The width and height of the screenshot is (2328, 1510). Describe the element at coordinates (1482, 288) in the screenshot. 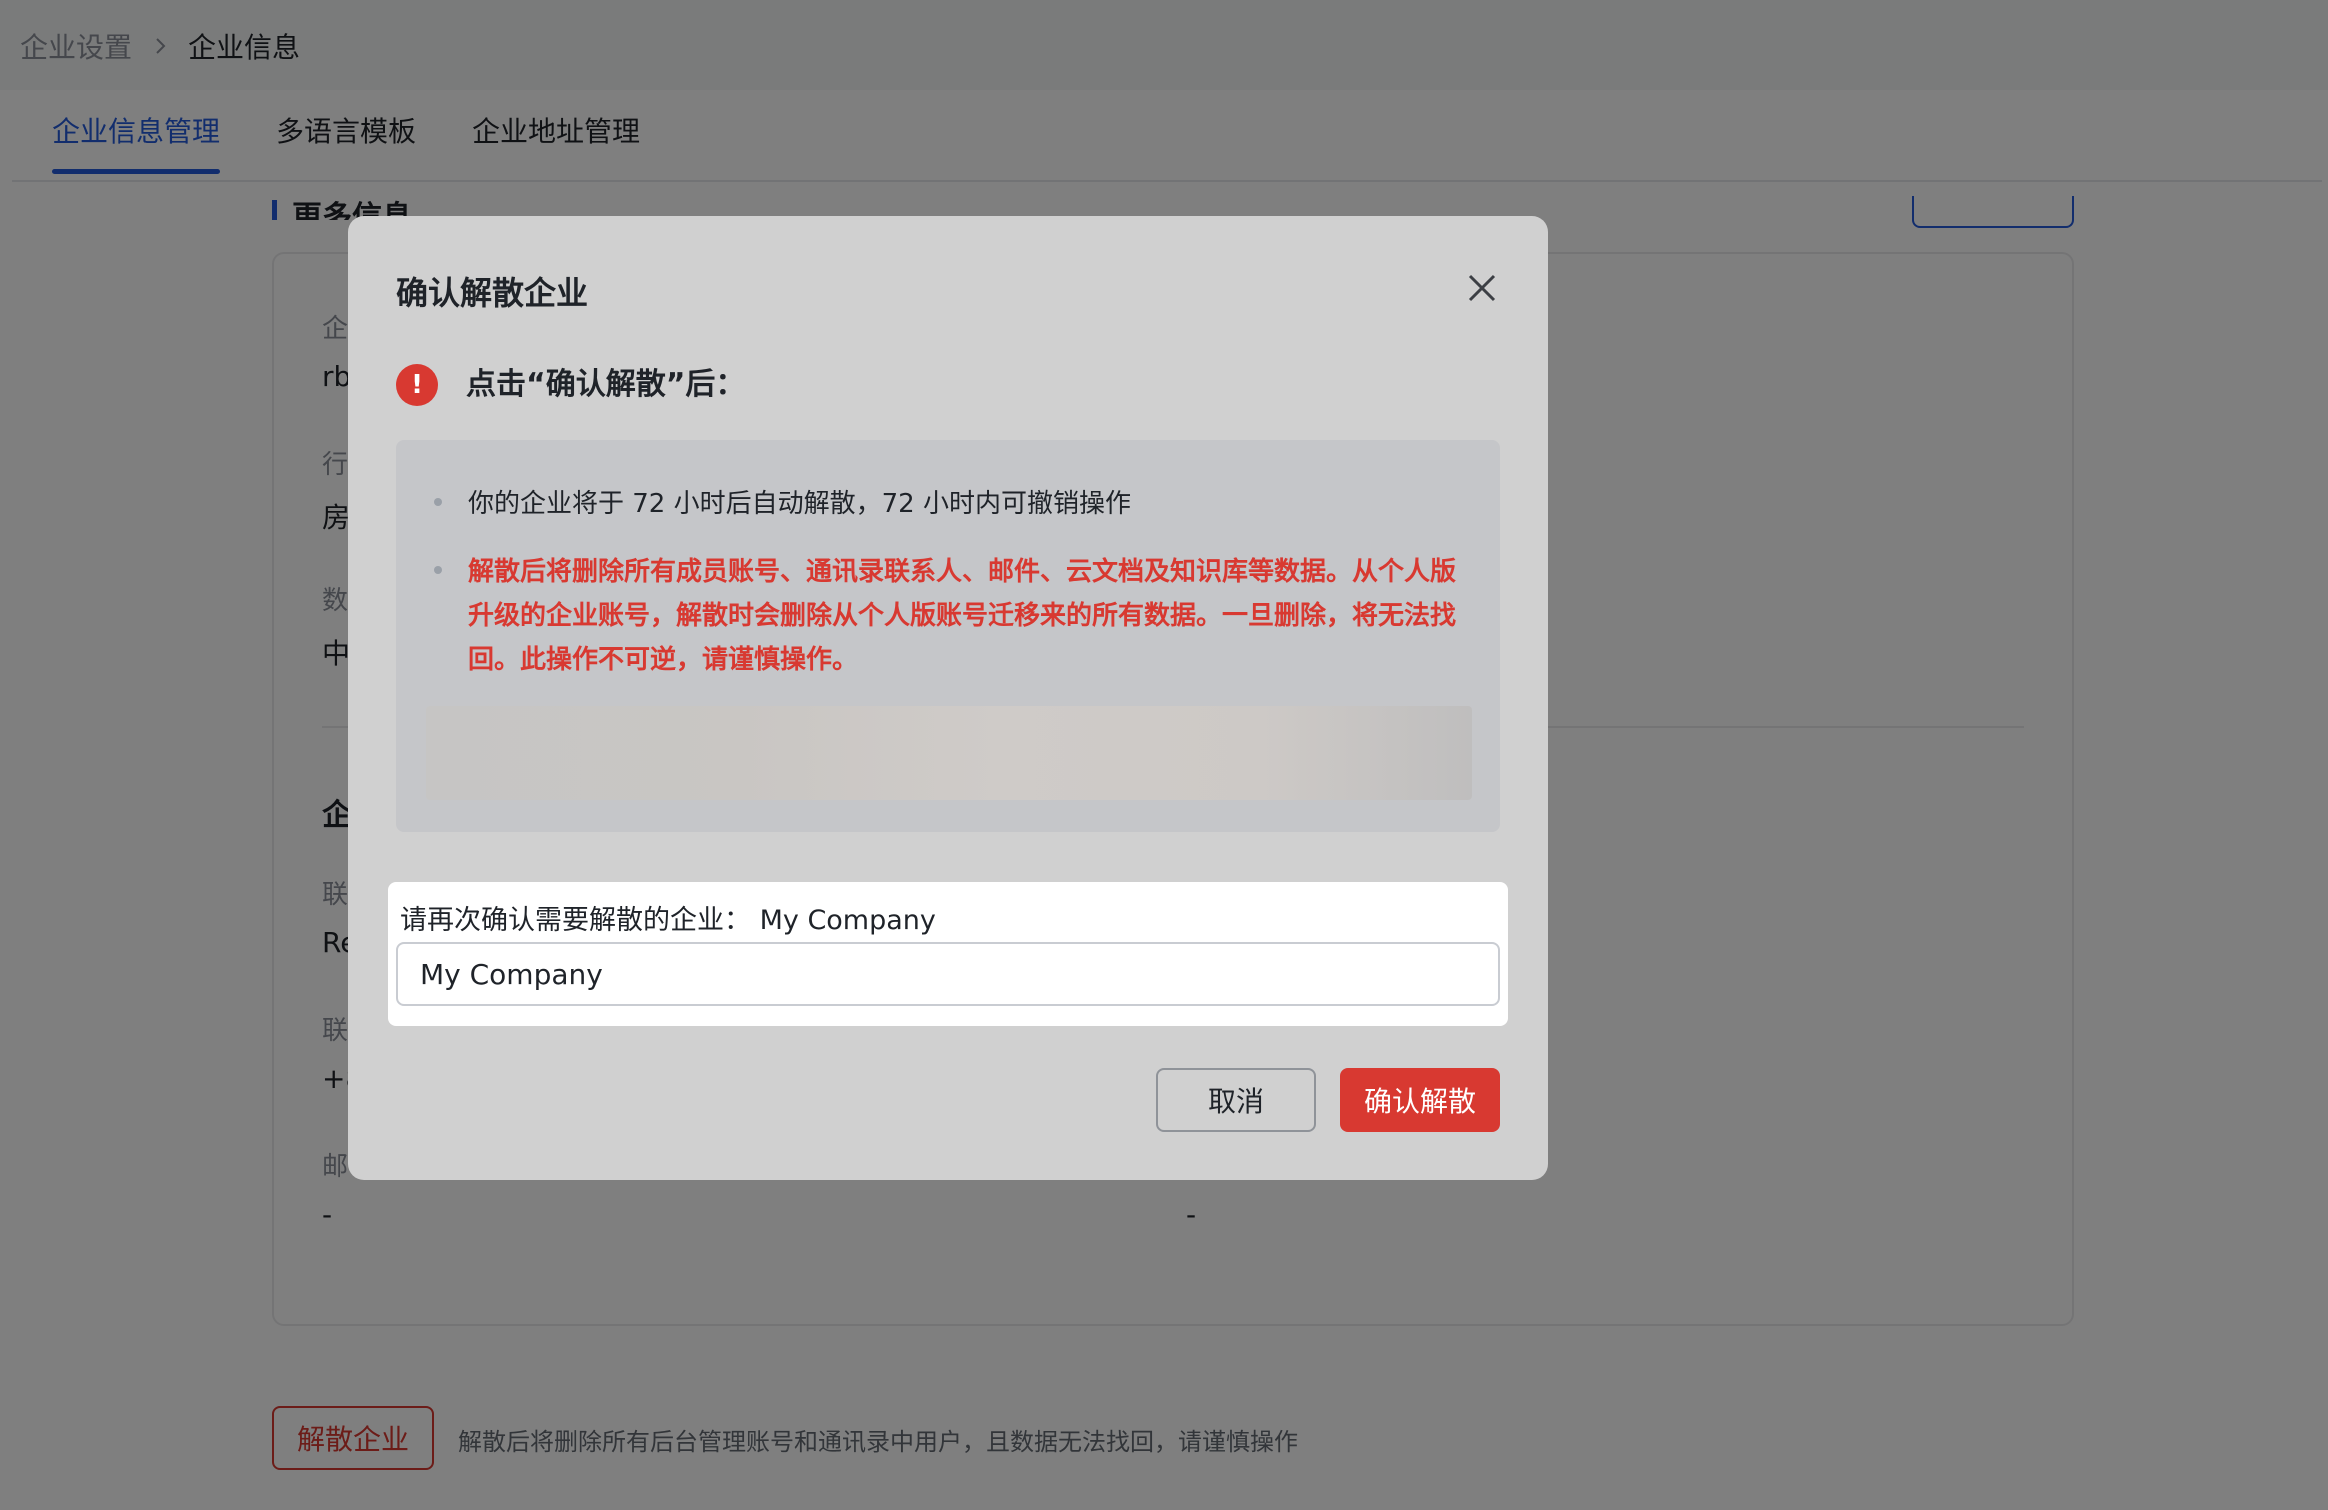

I see `close-icon` at that location.